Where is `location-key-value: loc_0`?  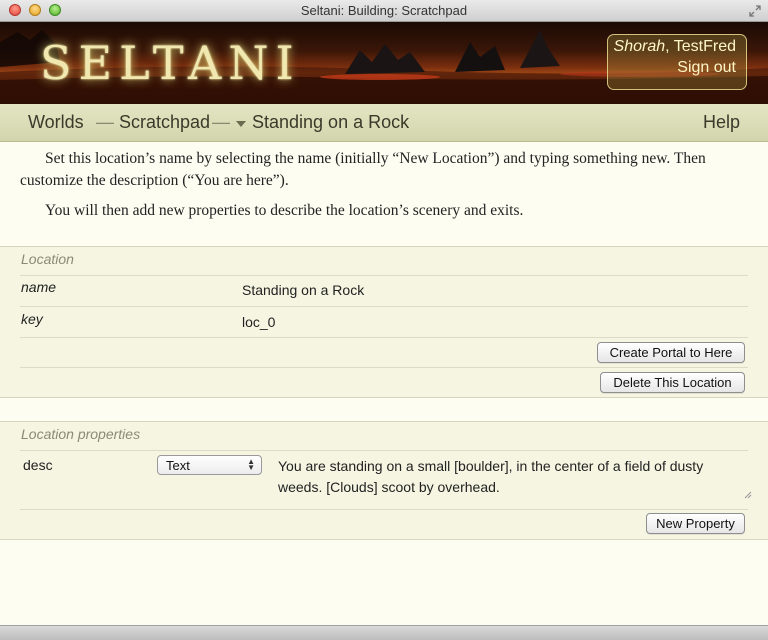
location-key-value: loc_0 is located at coordinates (259, 322).